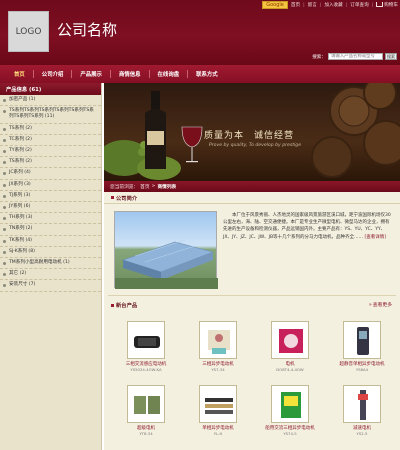 The width and height of the screenshot is (400, 450). Describe the element at coordinates (333, 5) in the screenshot. I see `top-link-favorite: 加入收藏` at that location.